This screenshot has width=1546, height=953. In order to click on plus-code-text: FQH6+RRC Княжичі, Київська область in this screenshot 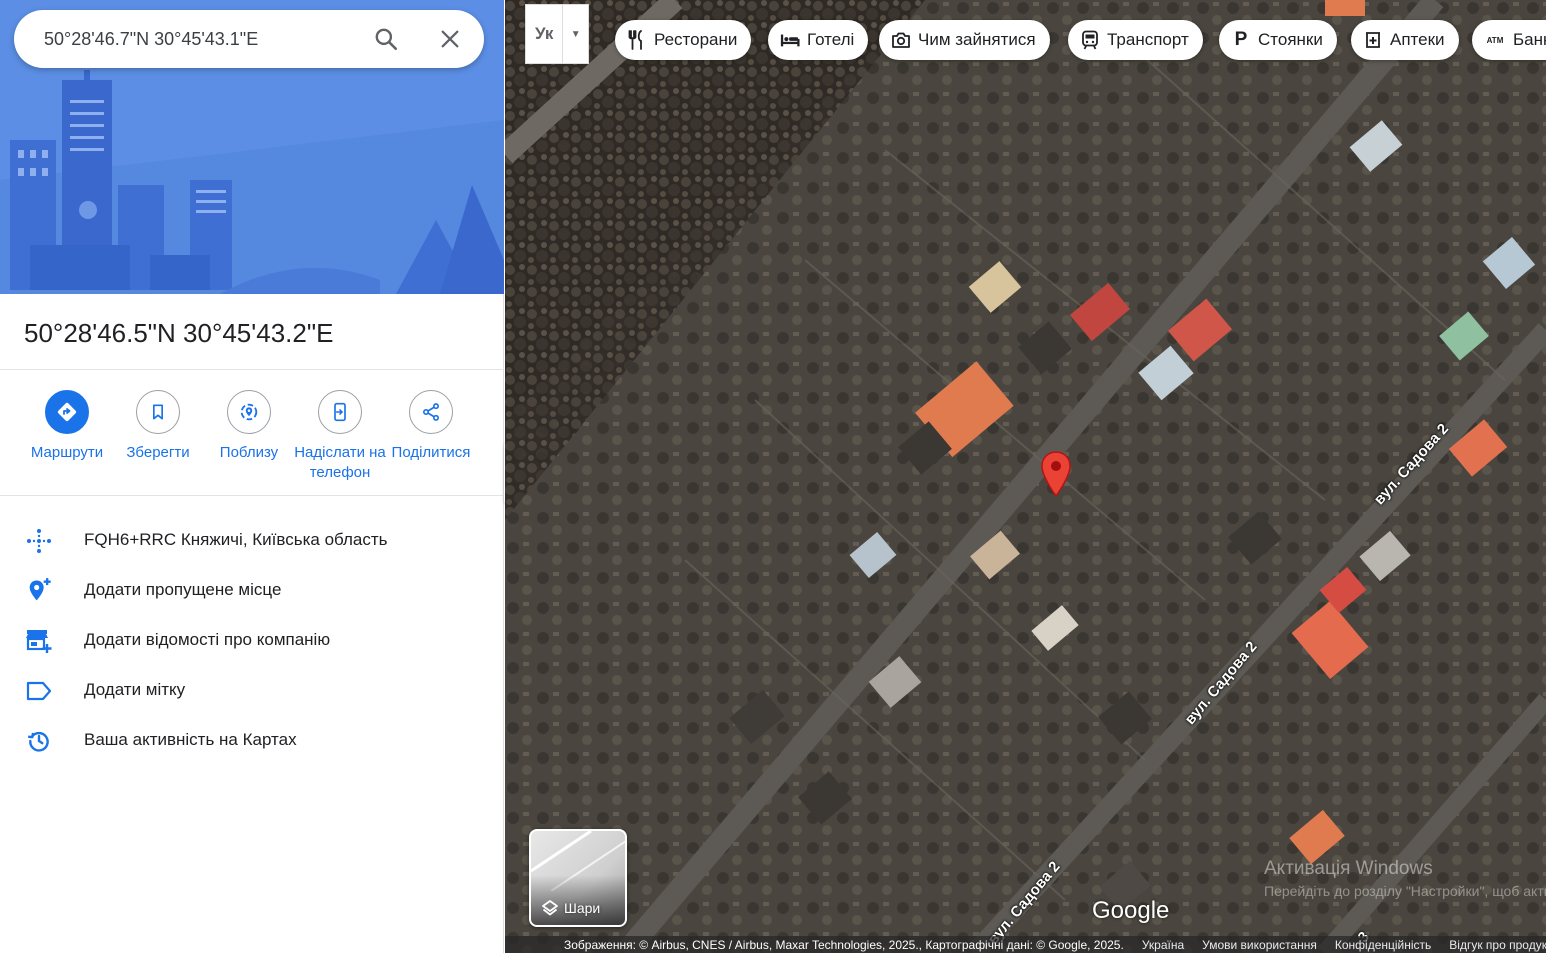, I will do `click(236, 539)`.